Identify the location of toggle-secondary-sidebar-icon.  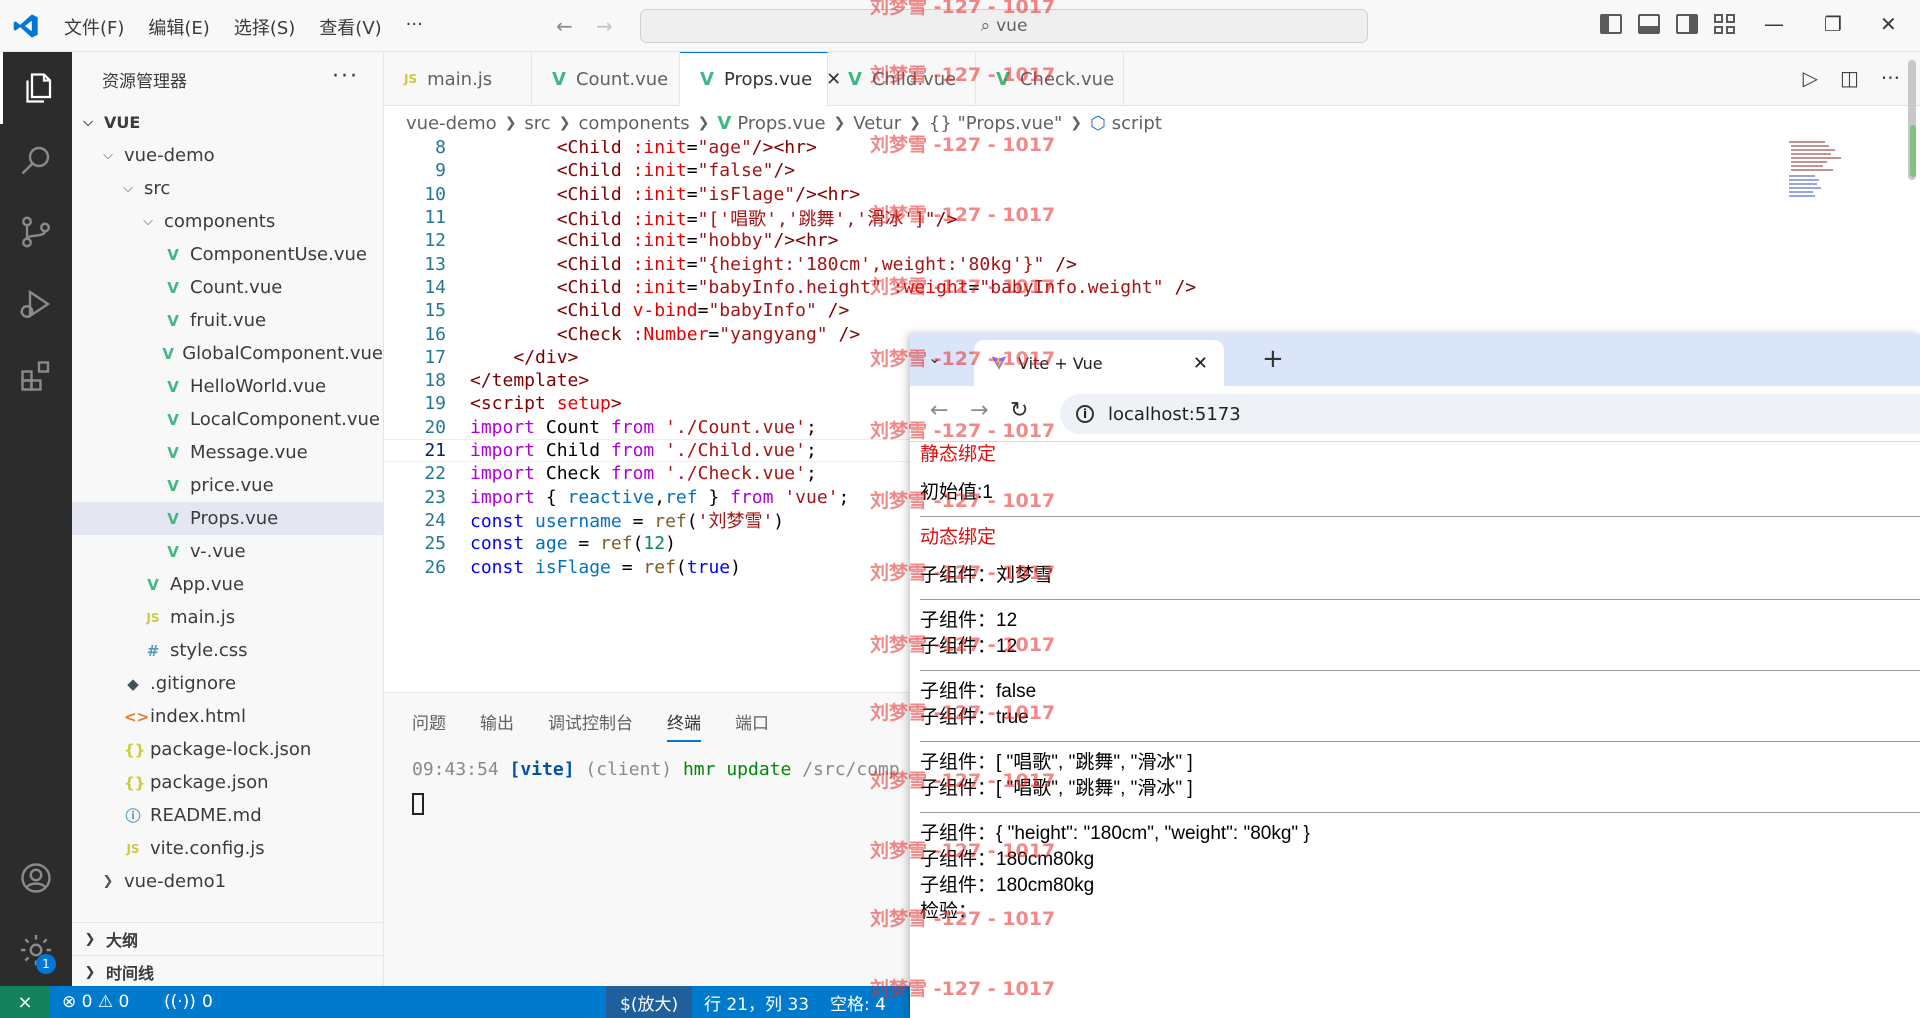
(1687, 24).